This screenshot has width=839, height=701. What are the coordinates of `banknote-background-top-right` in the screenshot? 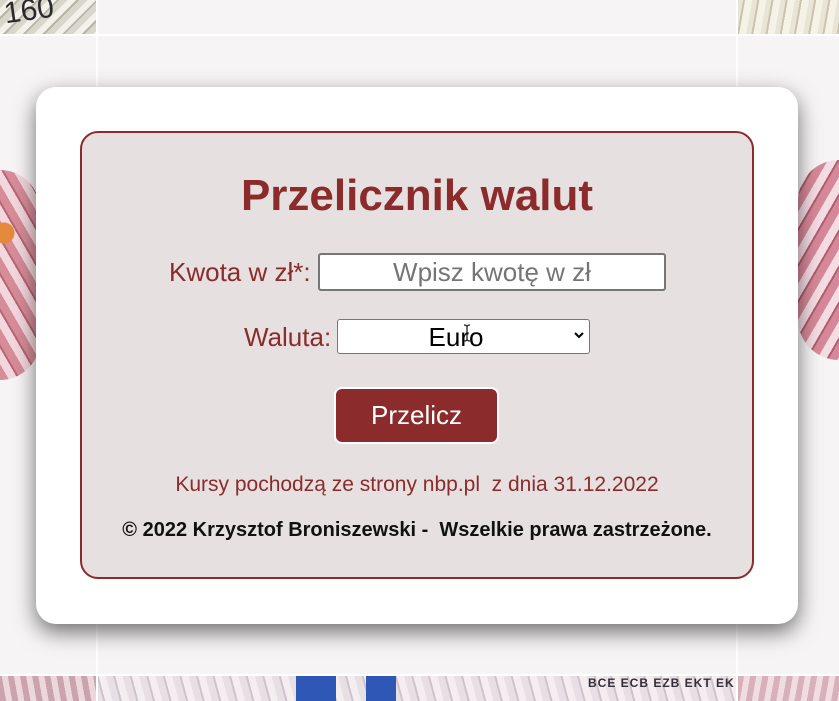 It's located at (788, 17).